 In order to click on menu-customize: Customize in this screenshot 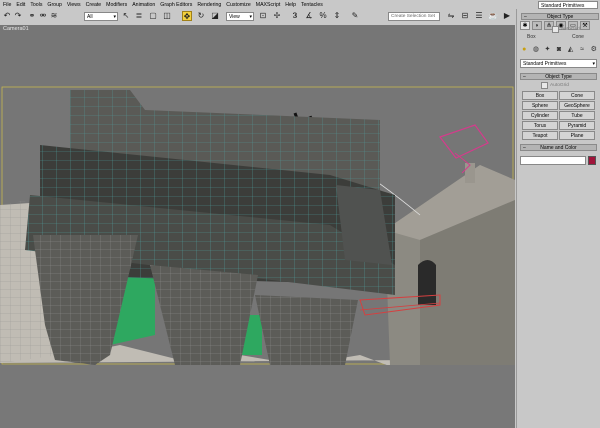, I will do `click(238, 5)`.